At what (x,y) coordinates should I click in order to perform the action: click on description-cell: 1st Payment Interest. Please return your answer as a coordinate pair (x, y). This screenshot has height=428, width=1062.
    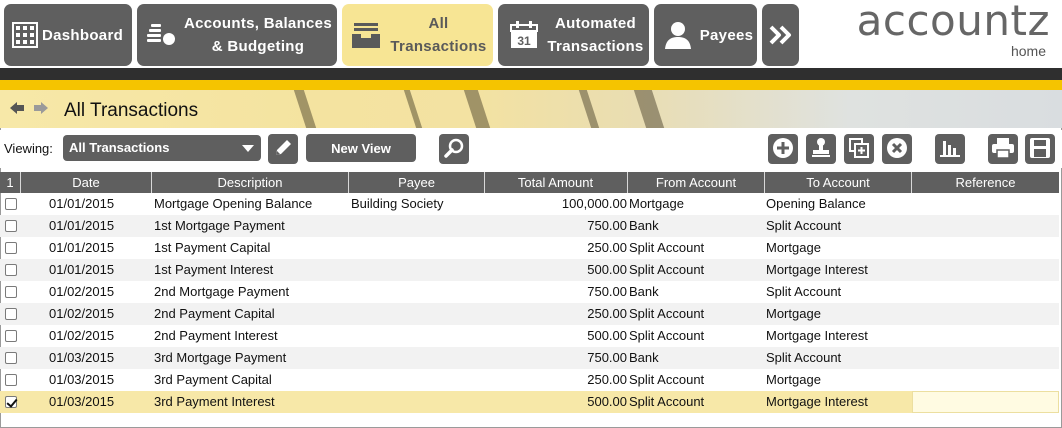
    Looking at the image, I should click on (250, 270).